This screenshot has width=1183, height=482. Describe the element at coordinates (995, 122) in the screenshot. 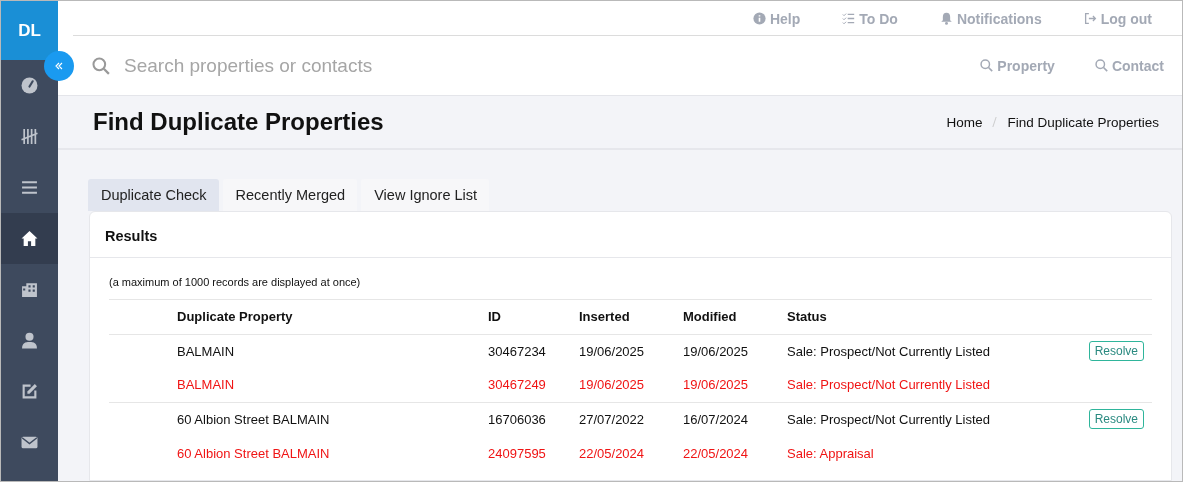

I see `breadcrumb-separator` at that location.